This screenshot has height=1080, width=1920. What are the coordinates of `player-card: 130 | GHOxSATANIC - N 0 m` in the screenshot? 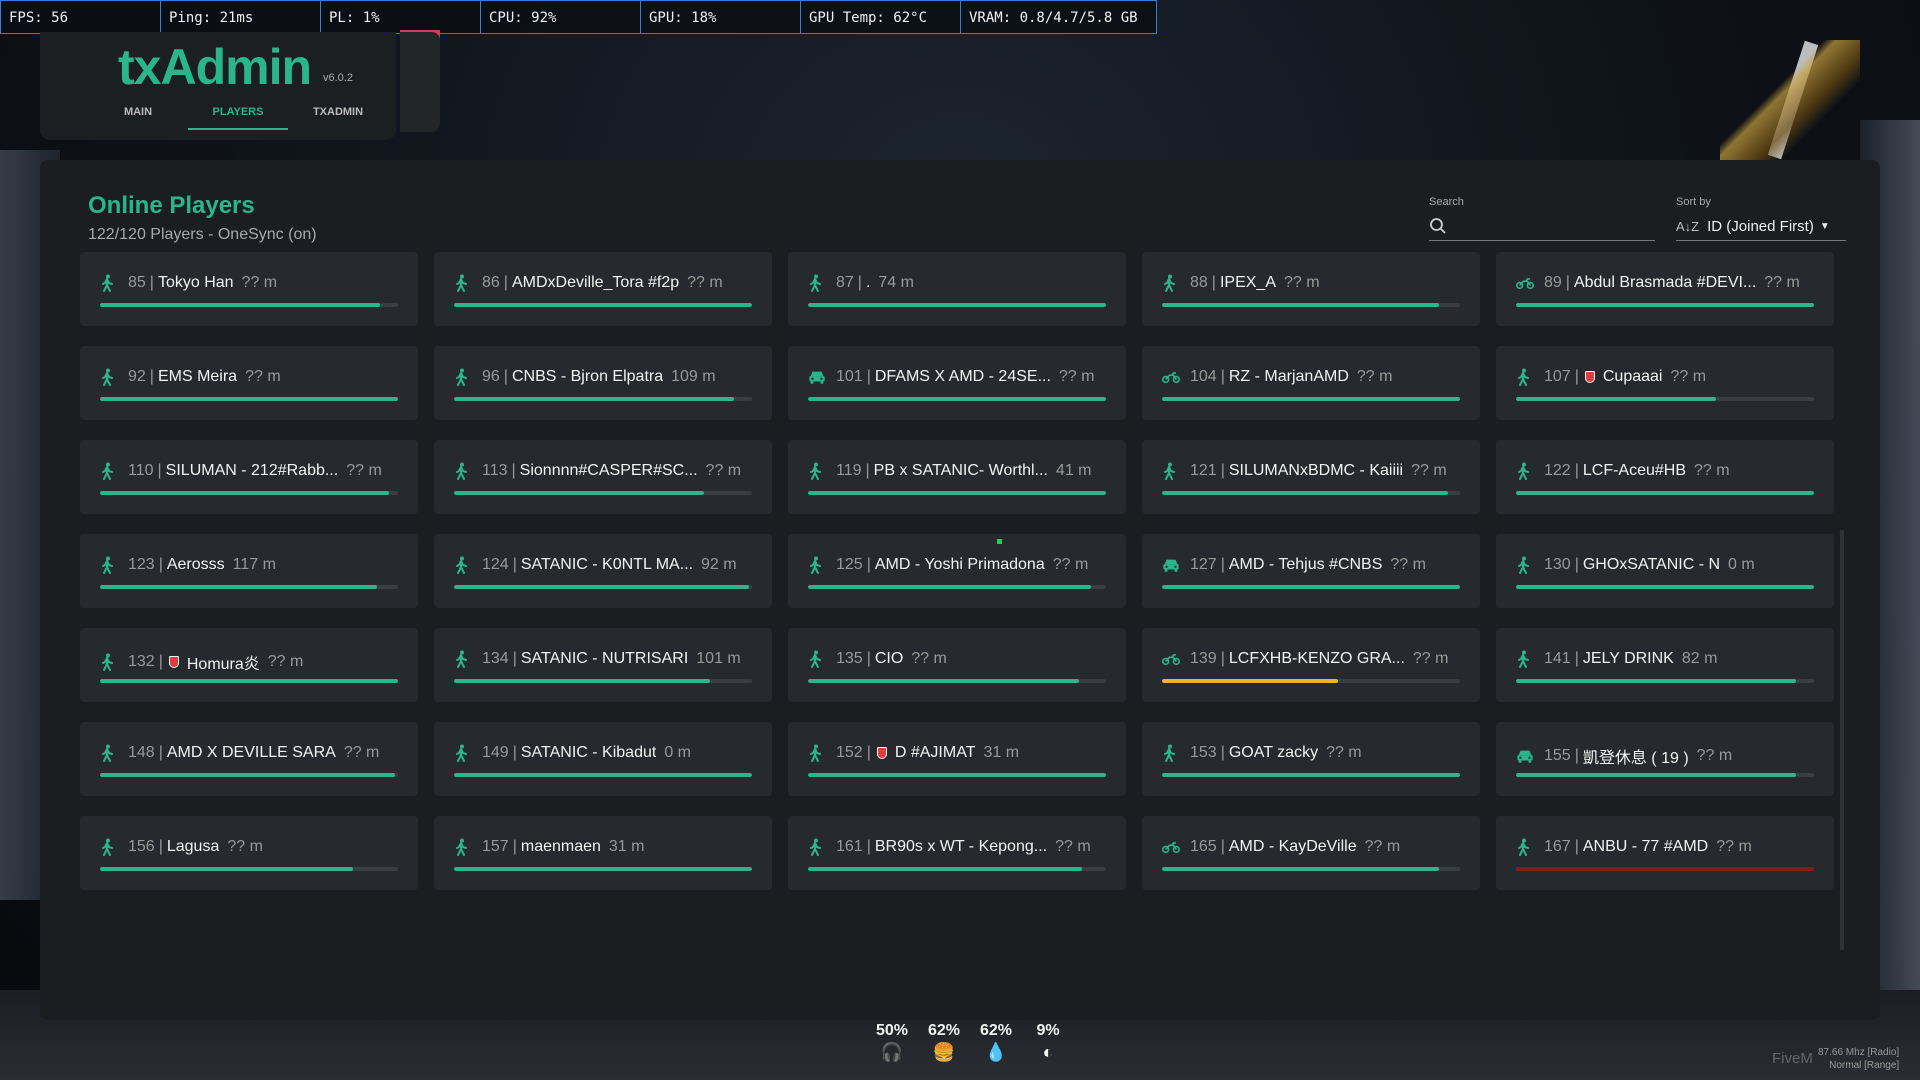 It's located at (1665, 571).